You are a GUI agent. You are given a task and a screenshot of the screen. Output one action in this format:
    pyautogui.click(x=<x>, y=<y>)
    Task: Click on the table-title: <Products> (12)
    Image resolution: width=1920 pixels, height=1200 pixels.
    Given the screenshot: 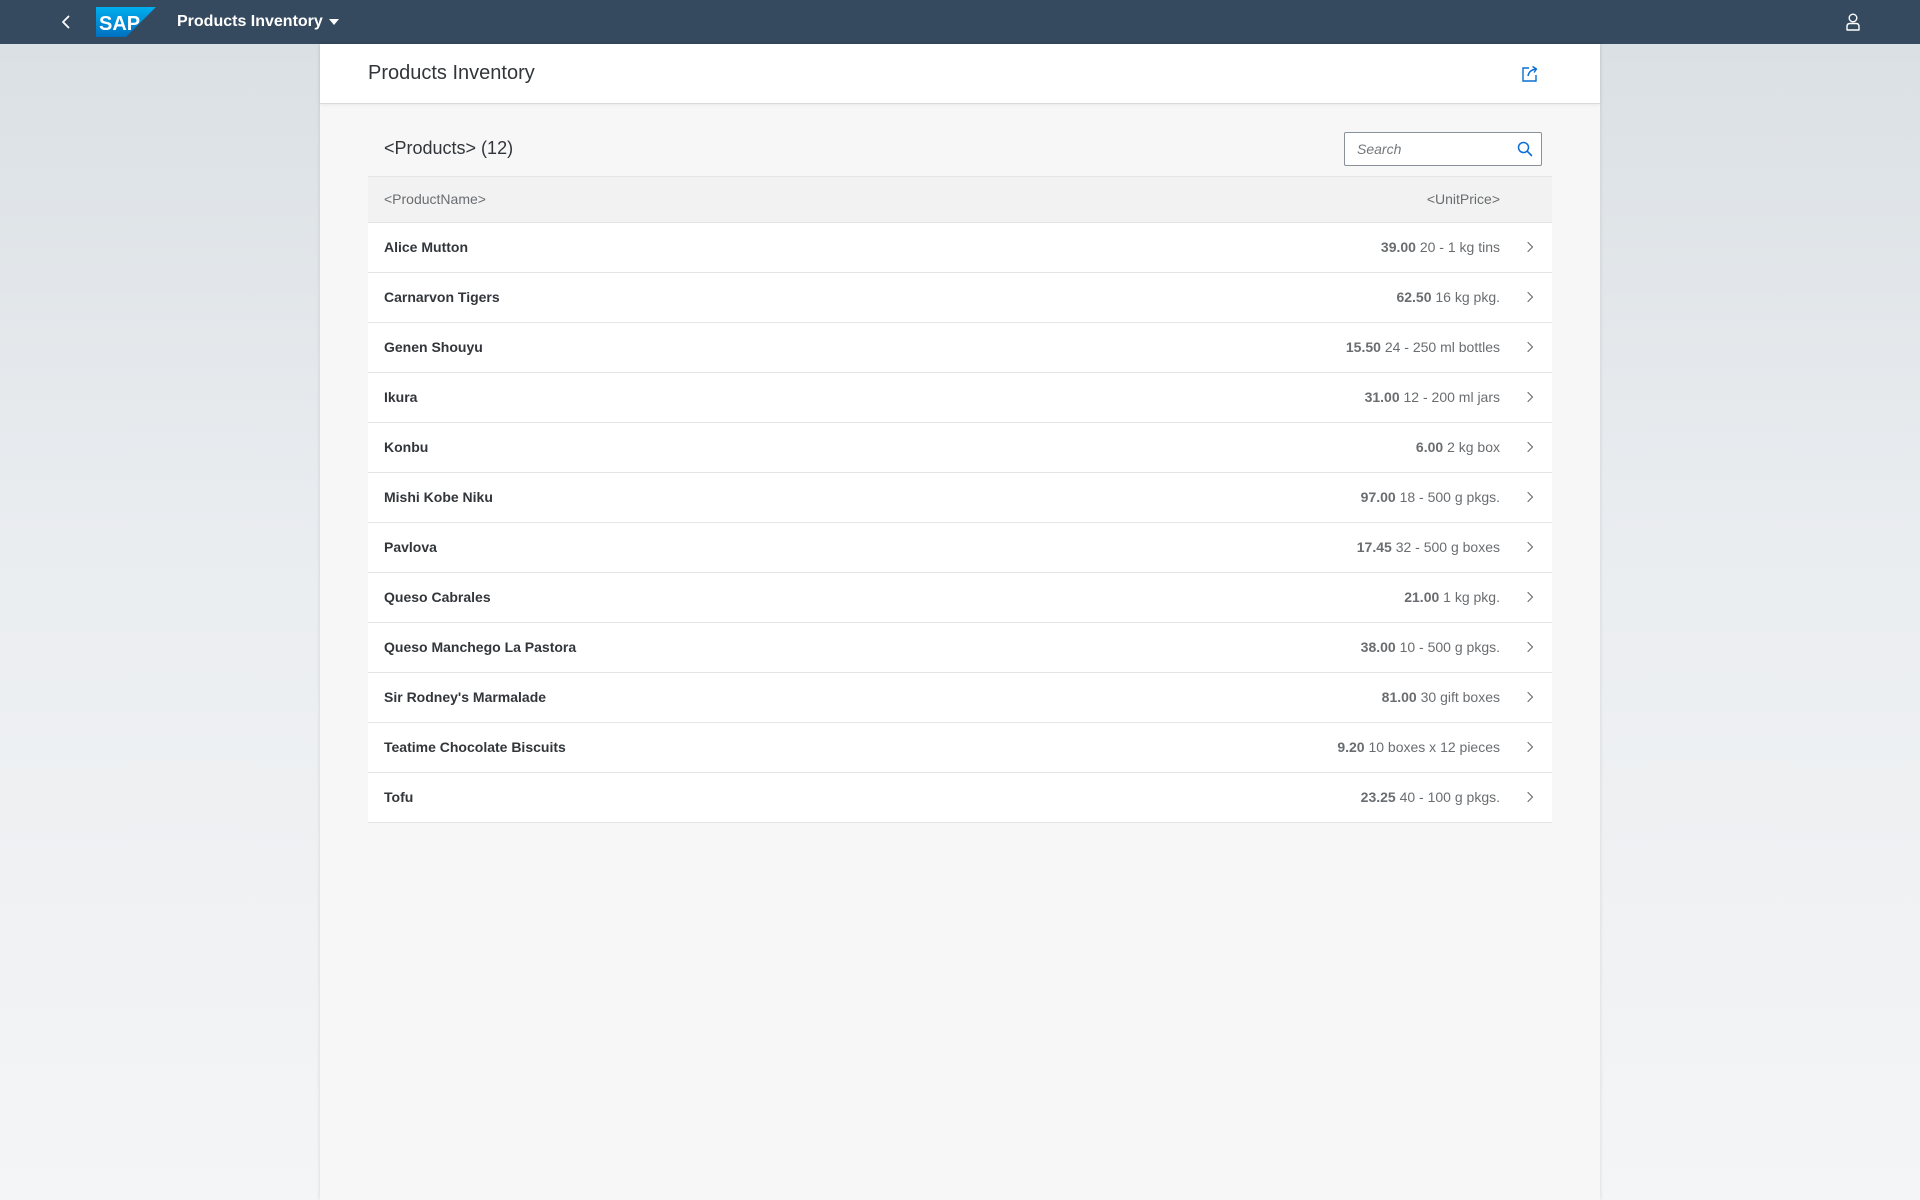 What is the action you would take?
    pyautogui.click(x=449, y=148)
    